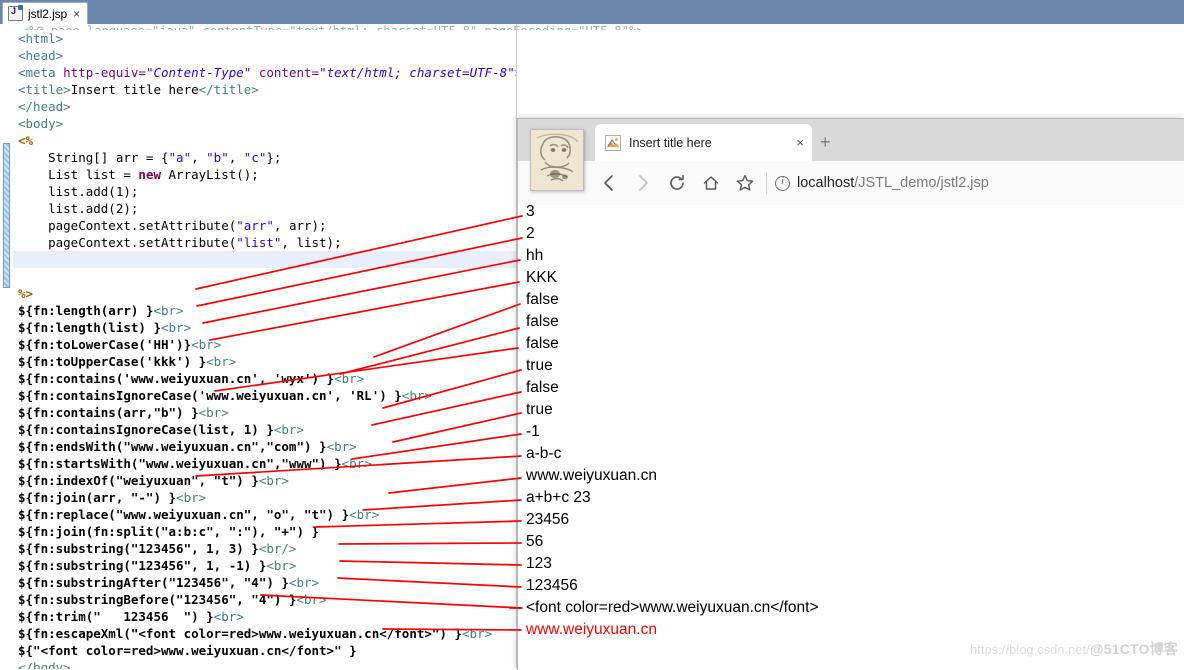  I want to click on code-line: ${fn:toUpperCase('kkk') }<br>, so click(265, 361).